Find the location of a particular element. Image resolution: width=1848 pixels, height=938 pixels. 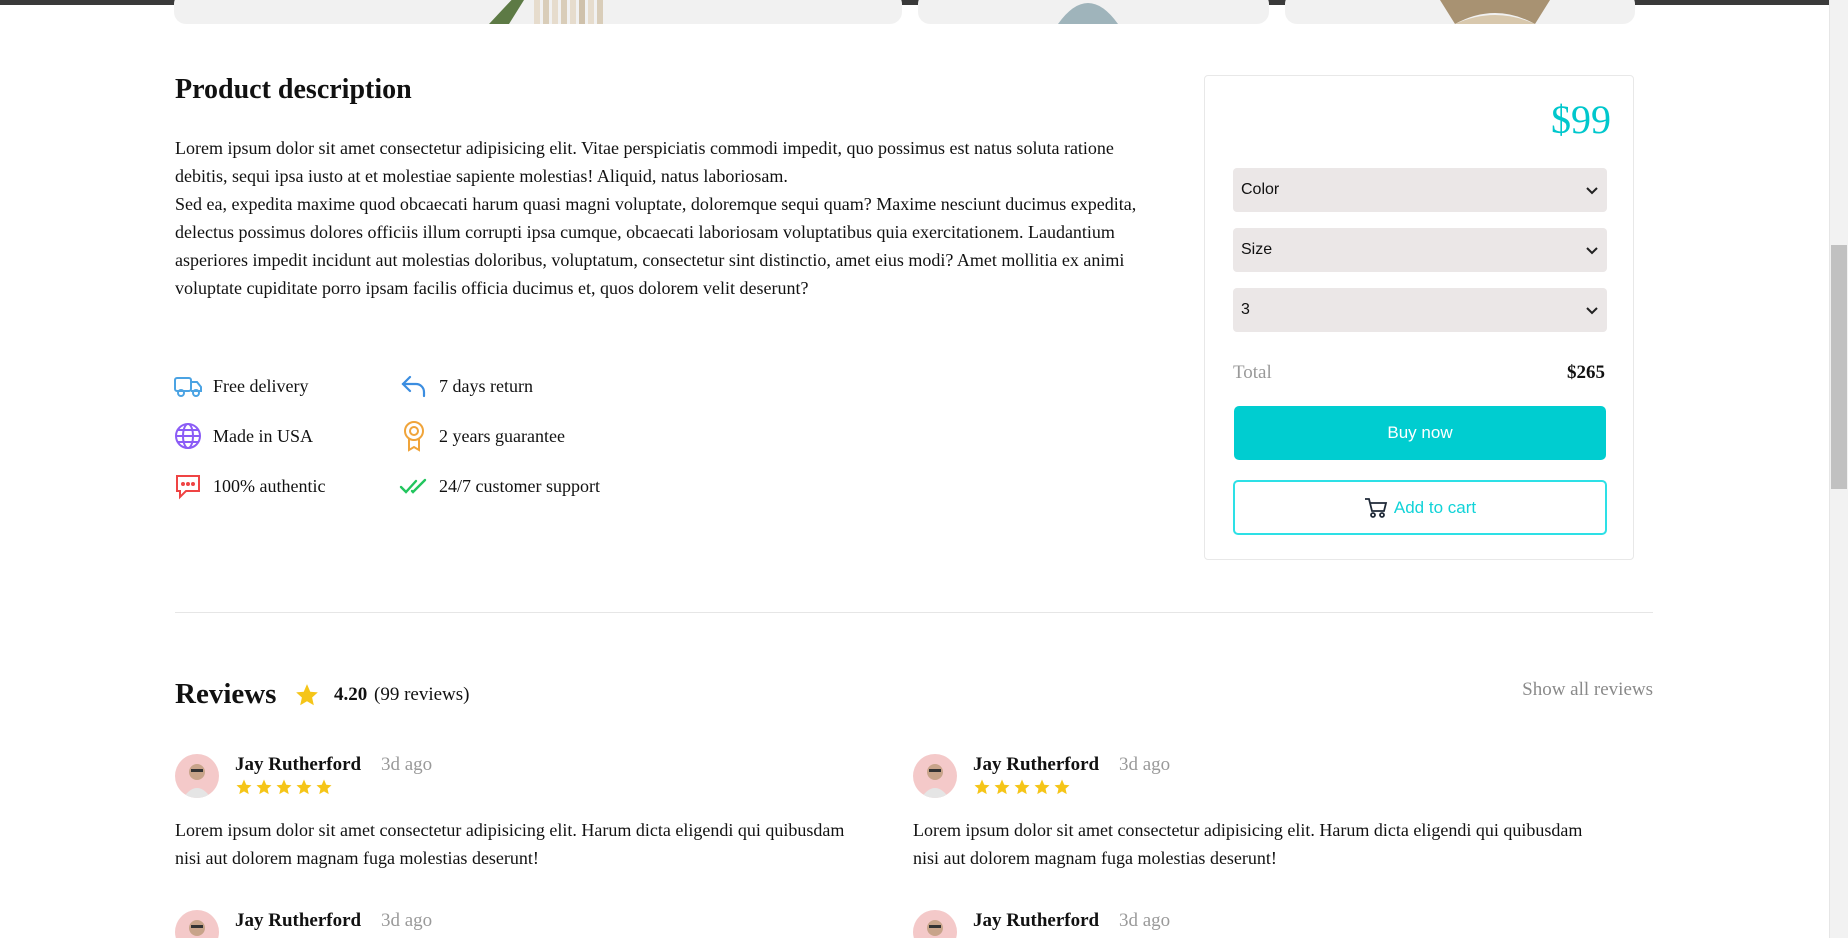

return-arrow-icon is located at coordinates (414, 386).